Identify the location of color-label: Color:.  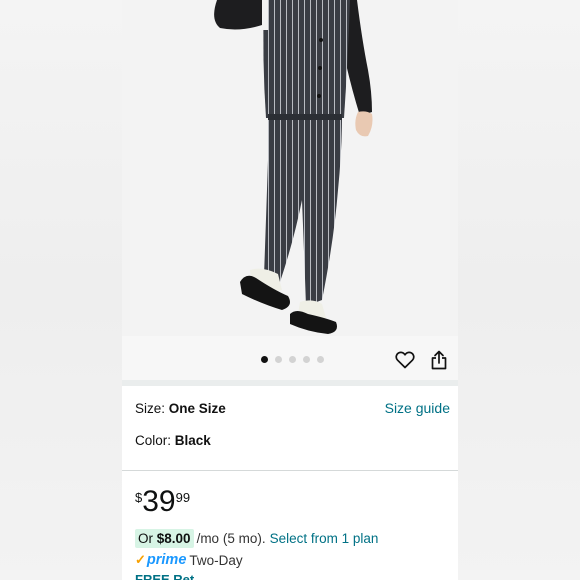
(153, 440).